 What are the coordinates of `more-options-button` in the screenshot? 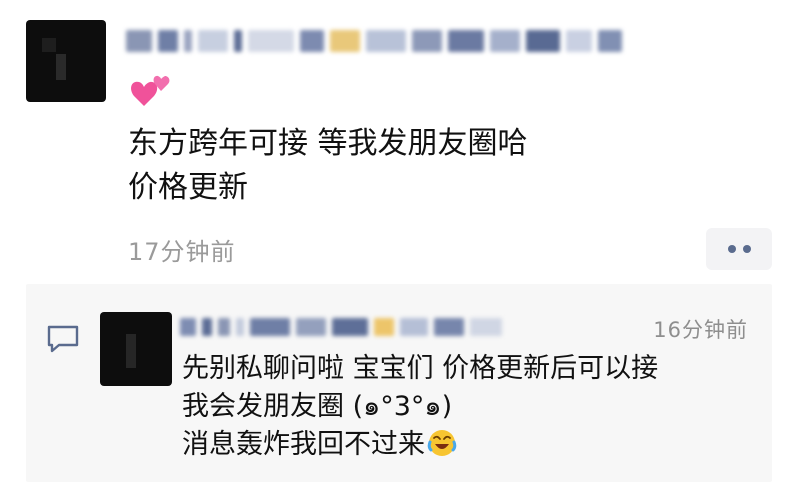 It's located at (739, 249).